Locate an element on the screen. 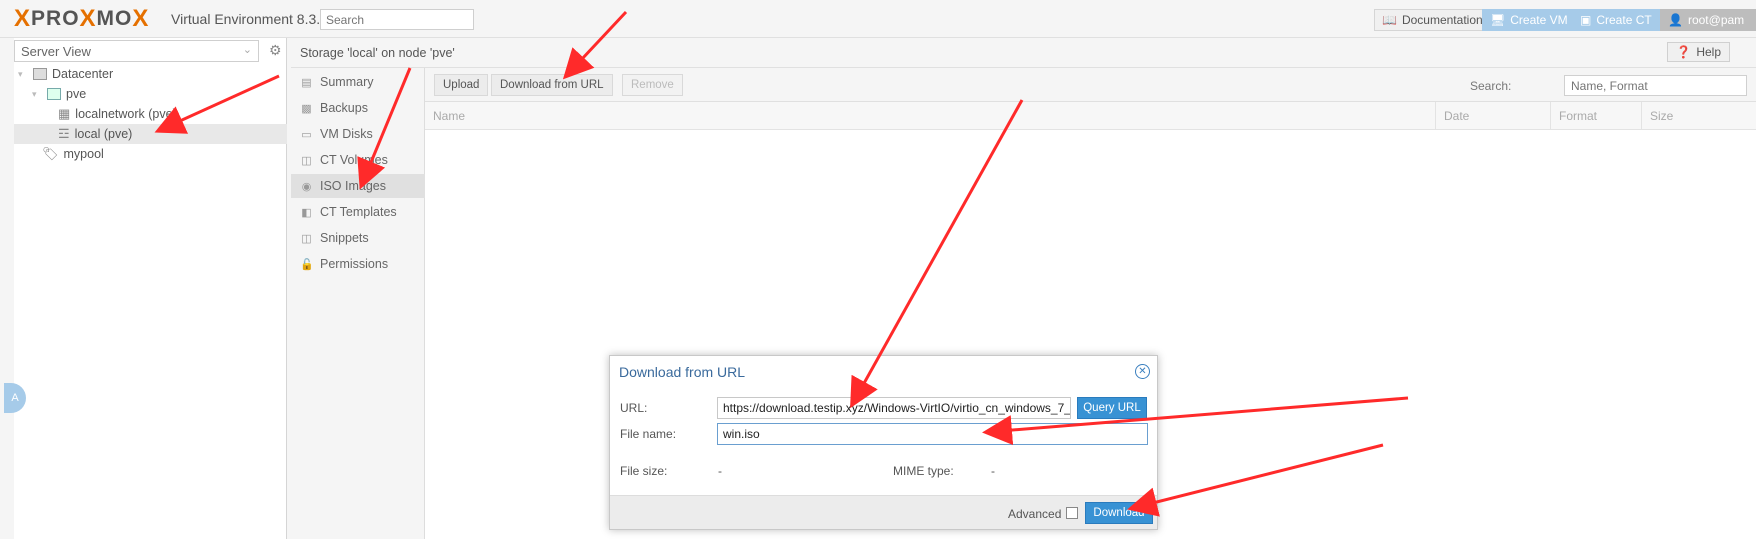 The image size is (1756, 539). server-online-icon is located at coordinates (54, 94).